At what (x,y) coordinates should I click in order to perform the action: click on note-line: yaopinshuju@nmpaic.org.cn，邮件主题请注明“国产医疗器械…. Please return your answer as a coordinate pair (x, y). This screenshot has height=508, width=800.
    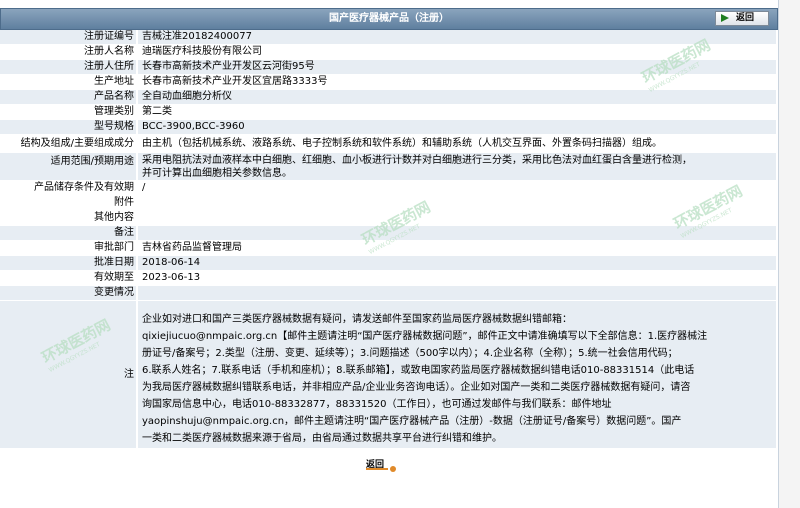
    Looking at the image, I should click on (412, 421).